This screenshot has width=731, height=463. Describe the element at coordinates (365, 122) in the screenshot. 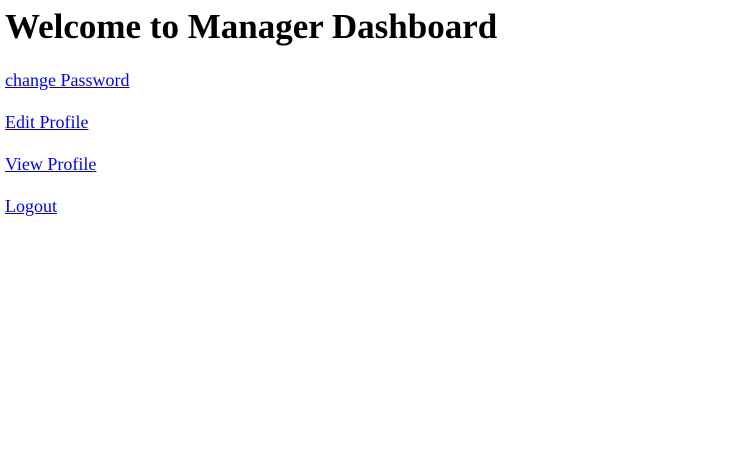

I see `edit-profile-row: Edit Profile` at that location.